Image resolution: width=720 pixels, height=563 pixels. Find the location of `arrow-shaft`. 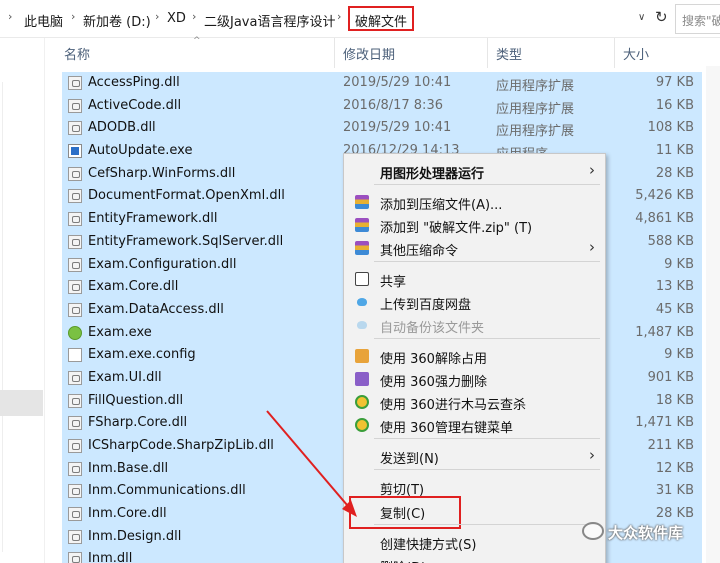

arrow-shaft is located at coordinates (310, 461).